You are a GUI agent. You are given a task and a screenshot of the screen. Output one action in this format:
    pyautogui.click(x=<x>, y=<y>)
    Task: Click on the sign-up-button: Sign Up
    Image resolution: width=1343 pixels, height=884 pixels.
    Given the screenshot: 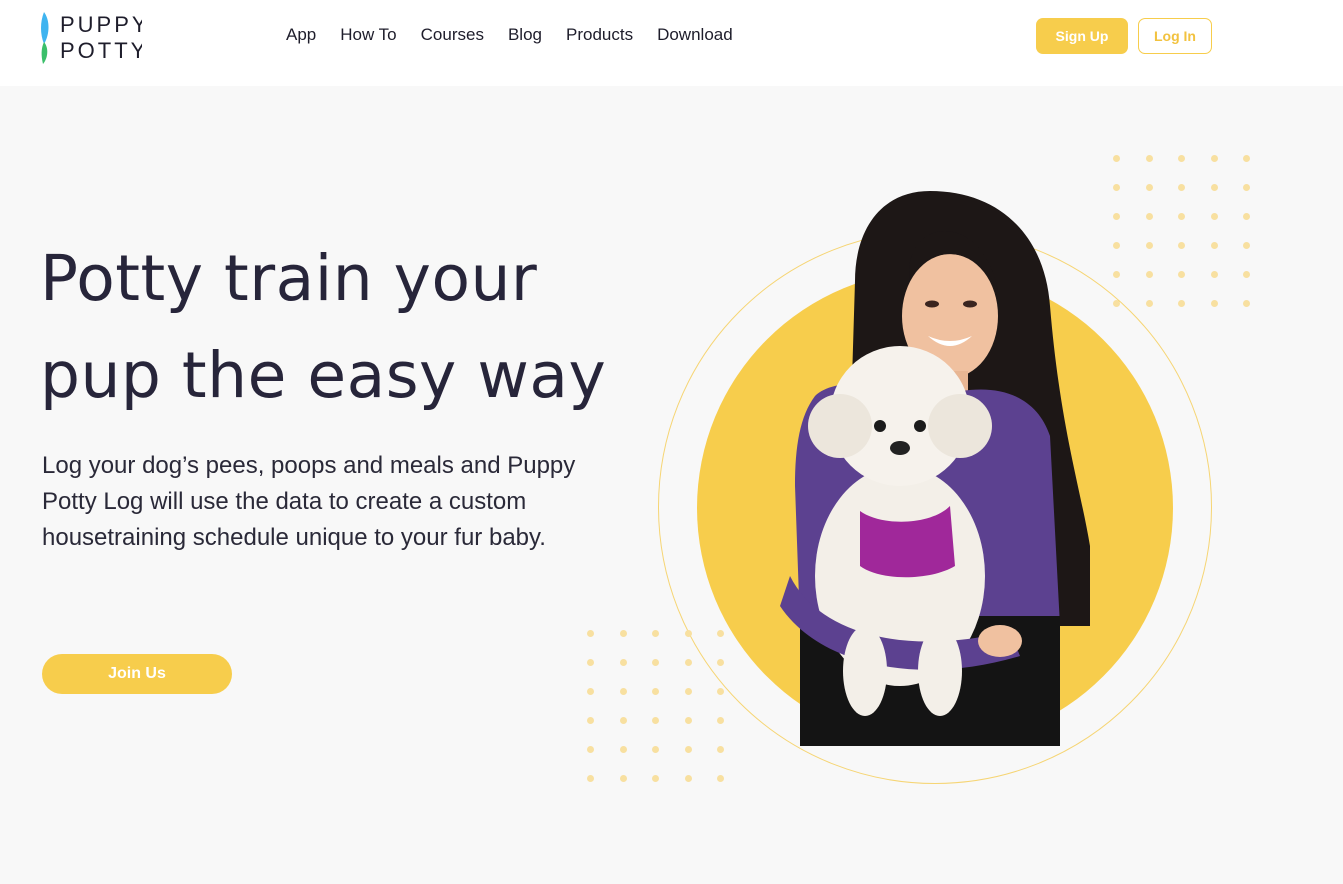 What is the action you would take?
    pyautogui.click(x=1082, y=36)
    